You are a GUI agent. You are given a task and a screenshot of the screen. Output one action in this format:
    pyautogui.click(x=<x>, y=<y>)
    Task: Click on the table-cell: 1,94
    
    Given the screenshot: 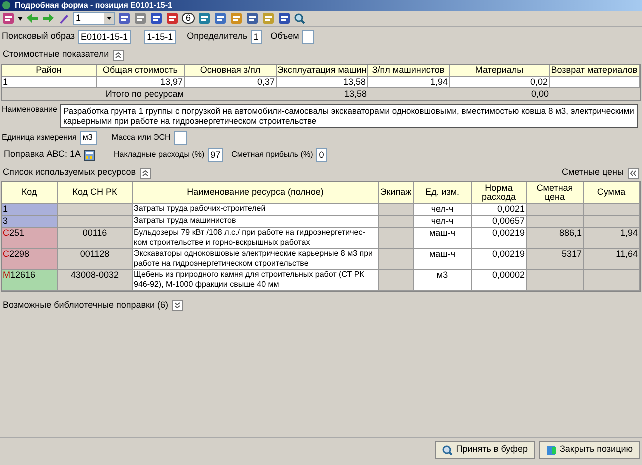 What is the action you would take?
    pyautogui.click(x=612, y=238)
    